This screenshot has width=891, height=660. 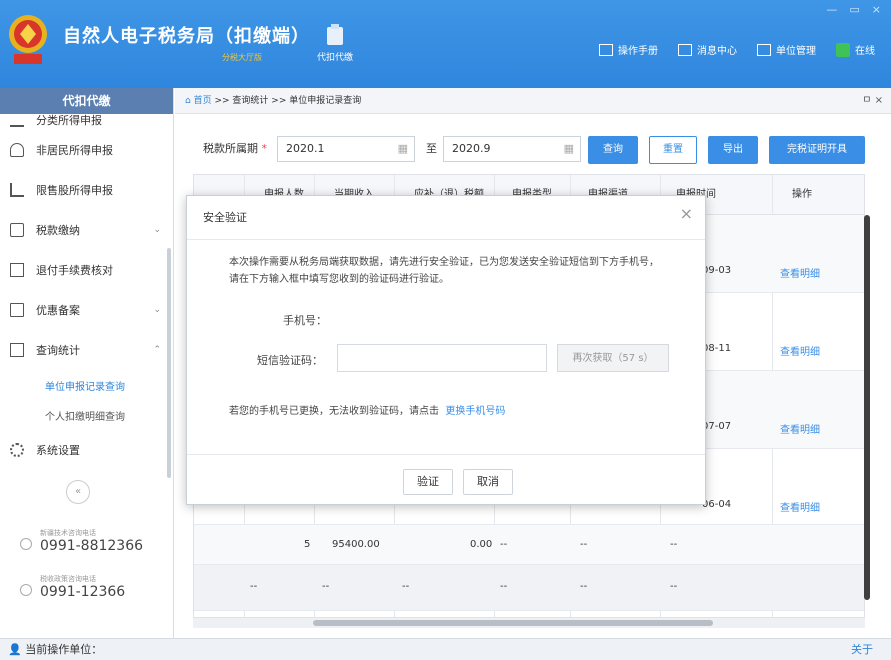 What do you see at coordinates (189, 101) in the screenshot?
I see `home-icon: ⌂` at bounding box center [189, 101].